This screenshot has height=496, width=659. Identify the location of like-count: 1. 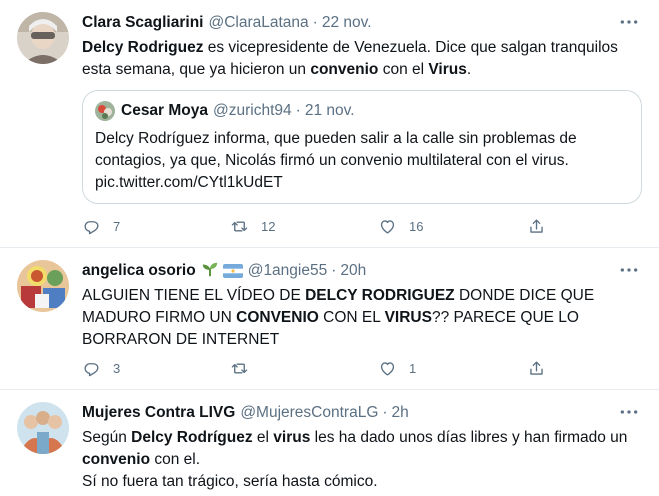
(413, 368).